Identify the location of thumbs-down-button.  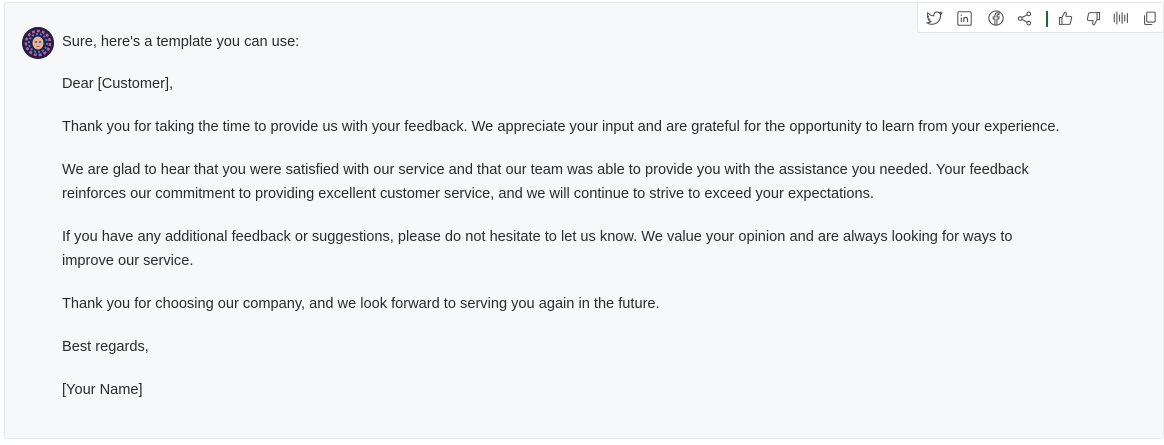
(1093, 18).